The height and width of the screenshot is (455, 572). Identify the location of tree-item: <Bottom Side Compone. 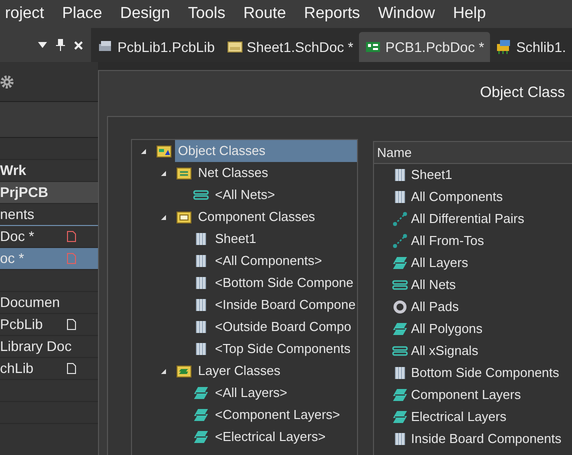
(284, 283).